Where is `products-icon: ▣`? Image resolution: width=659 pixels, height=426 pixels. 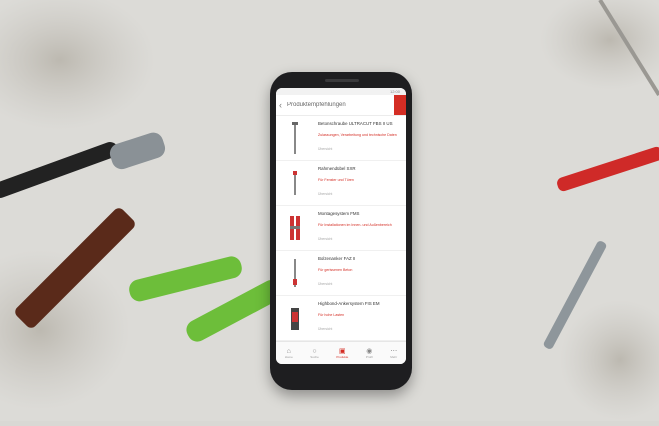
products-icon: ▣ is located at coordinates (342, 351).